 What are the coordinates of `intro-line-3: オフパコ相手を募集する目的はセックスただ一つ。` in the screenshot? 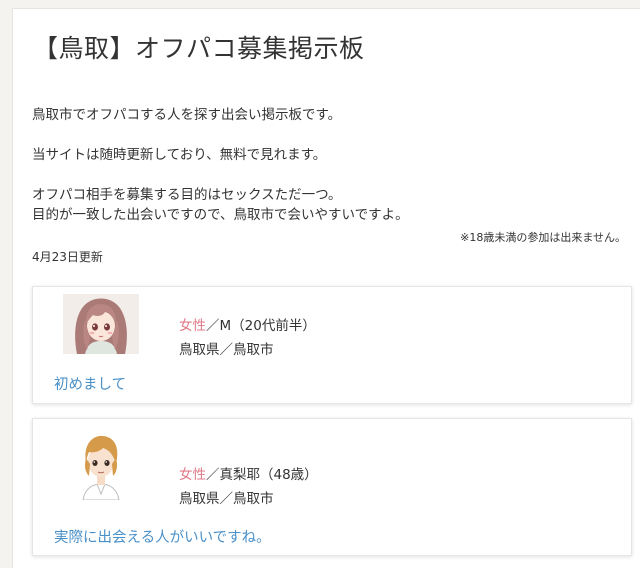 It's located at (187, 195).